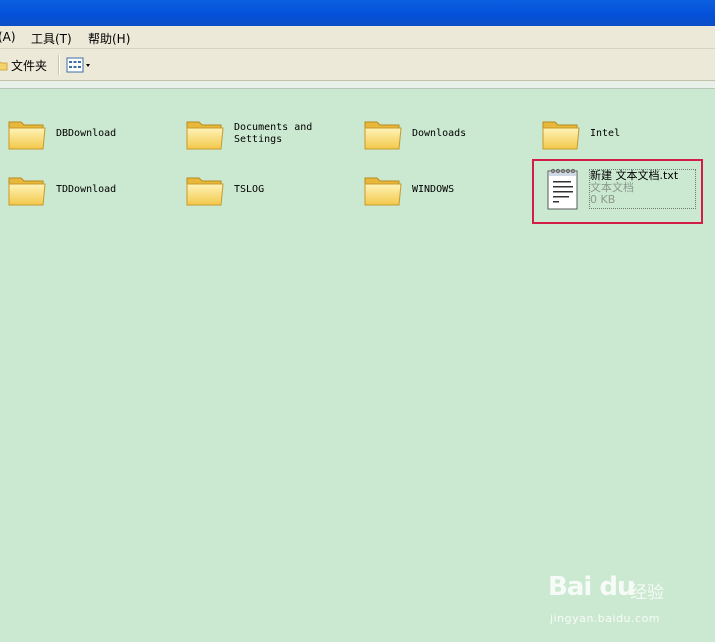 Image resolution: width=715 pixels, height=642 pixels. What do you see at coordinates (647, 593) in the screenshot?
I see `watermark-cn: 经验` at bounding box center [647, 593].